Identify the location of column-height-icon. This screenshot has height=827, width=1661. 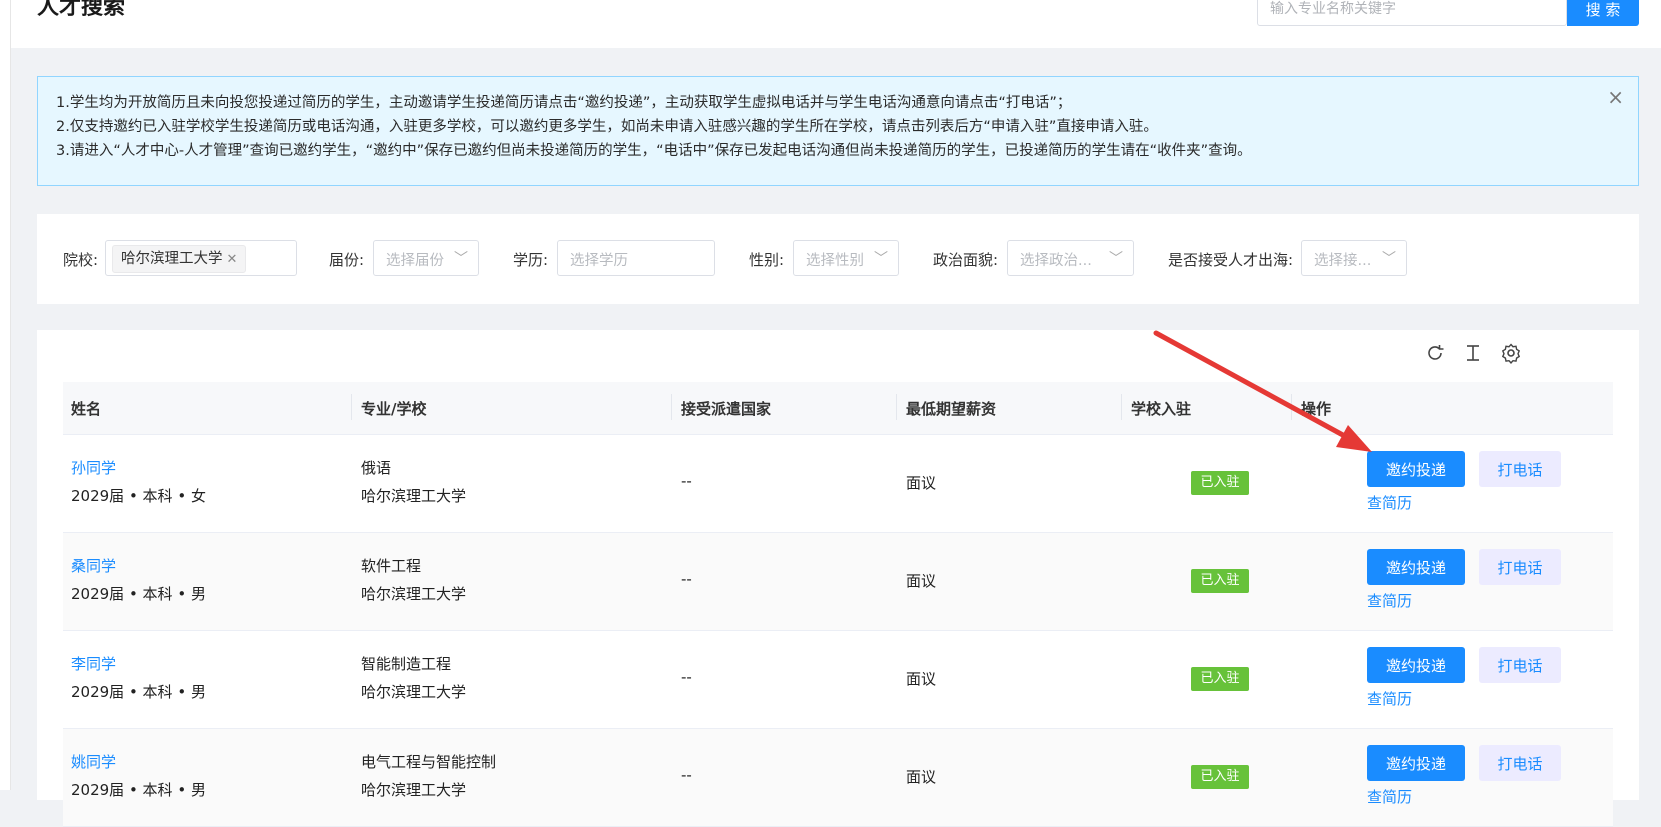
(1473, 353).